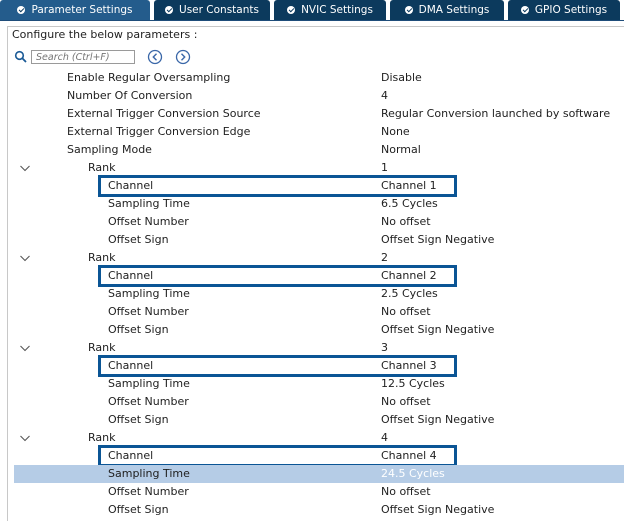 This screenshot has height=521, width=624. Describe the element at coordinates (82, 10) in the screenshot. I see `tab-label: Parameter Settings` at that location.